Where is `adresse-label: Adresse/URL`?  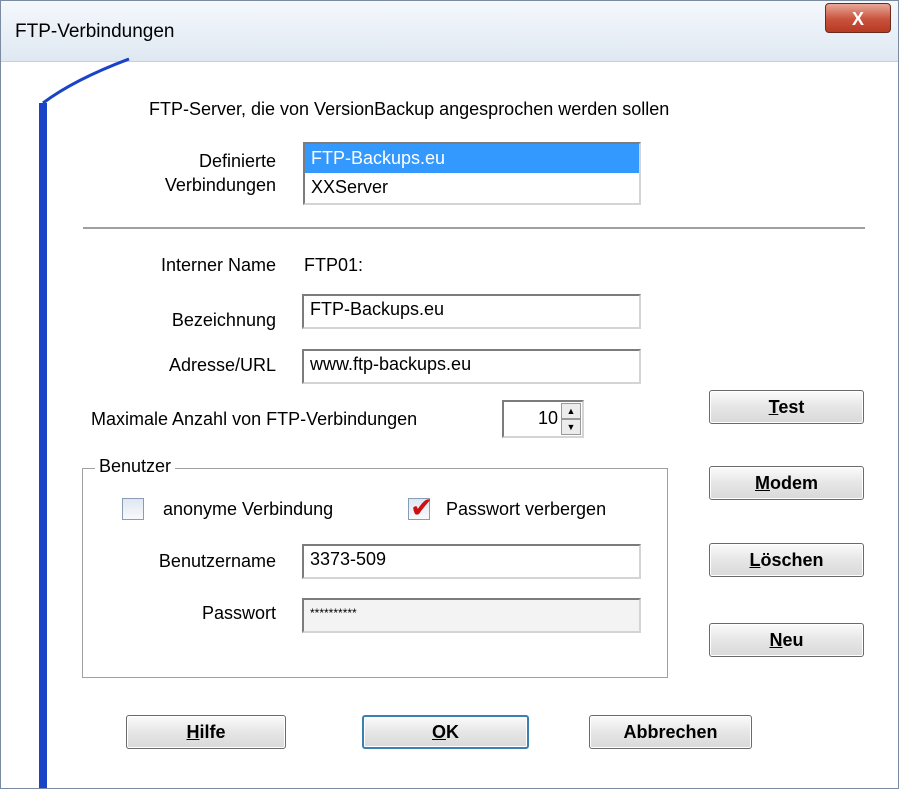 adresse-label: Adresse/URL is located at coordinates (222, 365).